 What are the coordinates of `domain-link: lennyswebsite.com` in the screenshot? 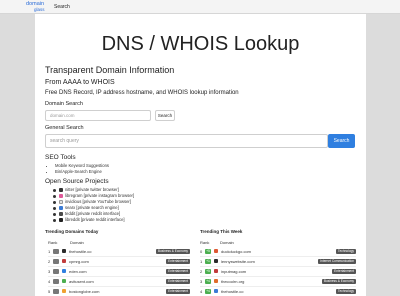 It's located at (238, 261).